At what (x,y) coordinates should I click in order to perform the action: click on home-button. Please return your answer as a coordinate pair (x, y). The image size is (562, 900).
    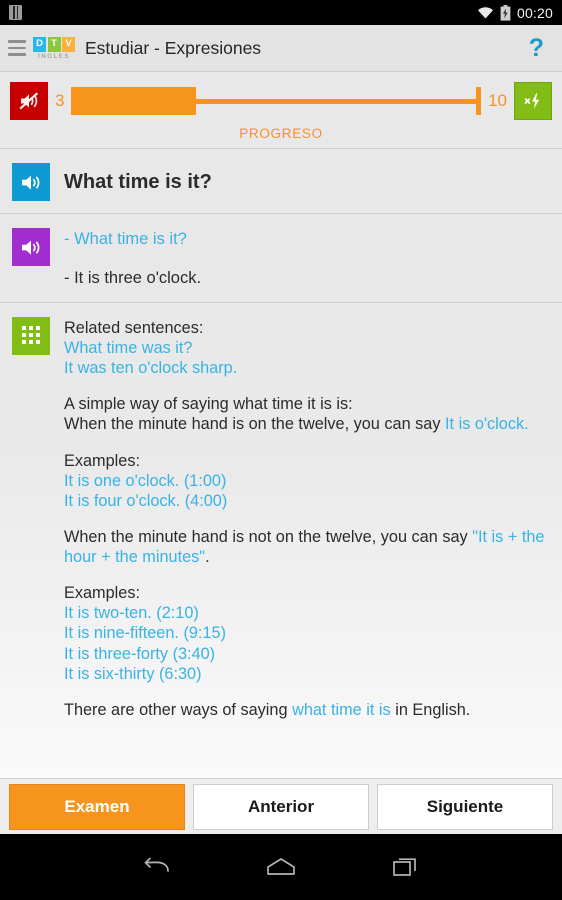
    Looking at the image, I should click on (281, 867).